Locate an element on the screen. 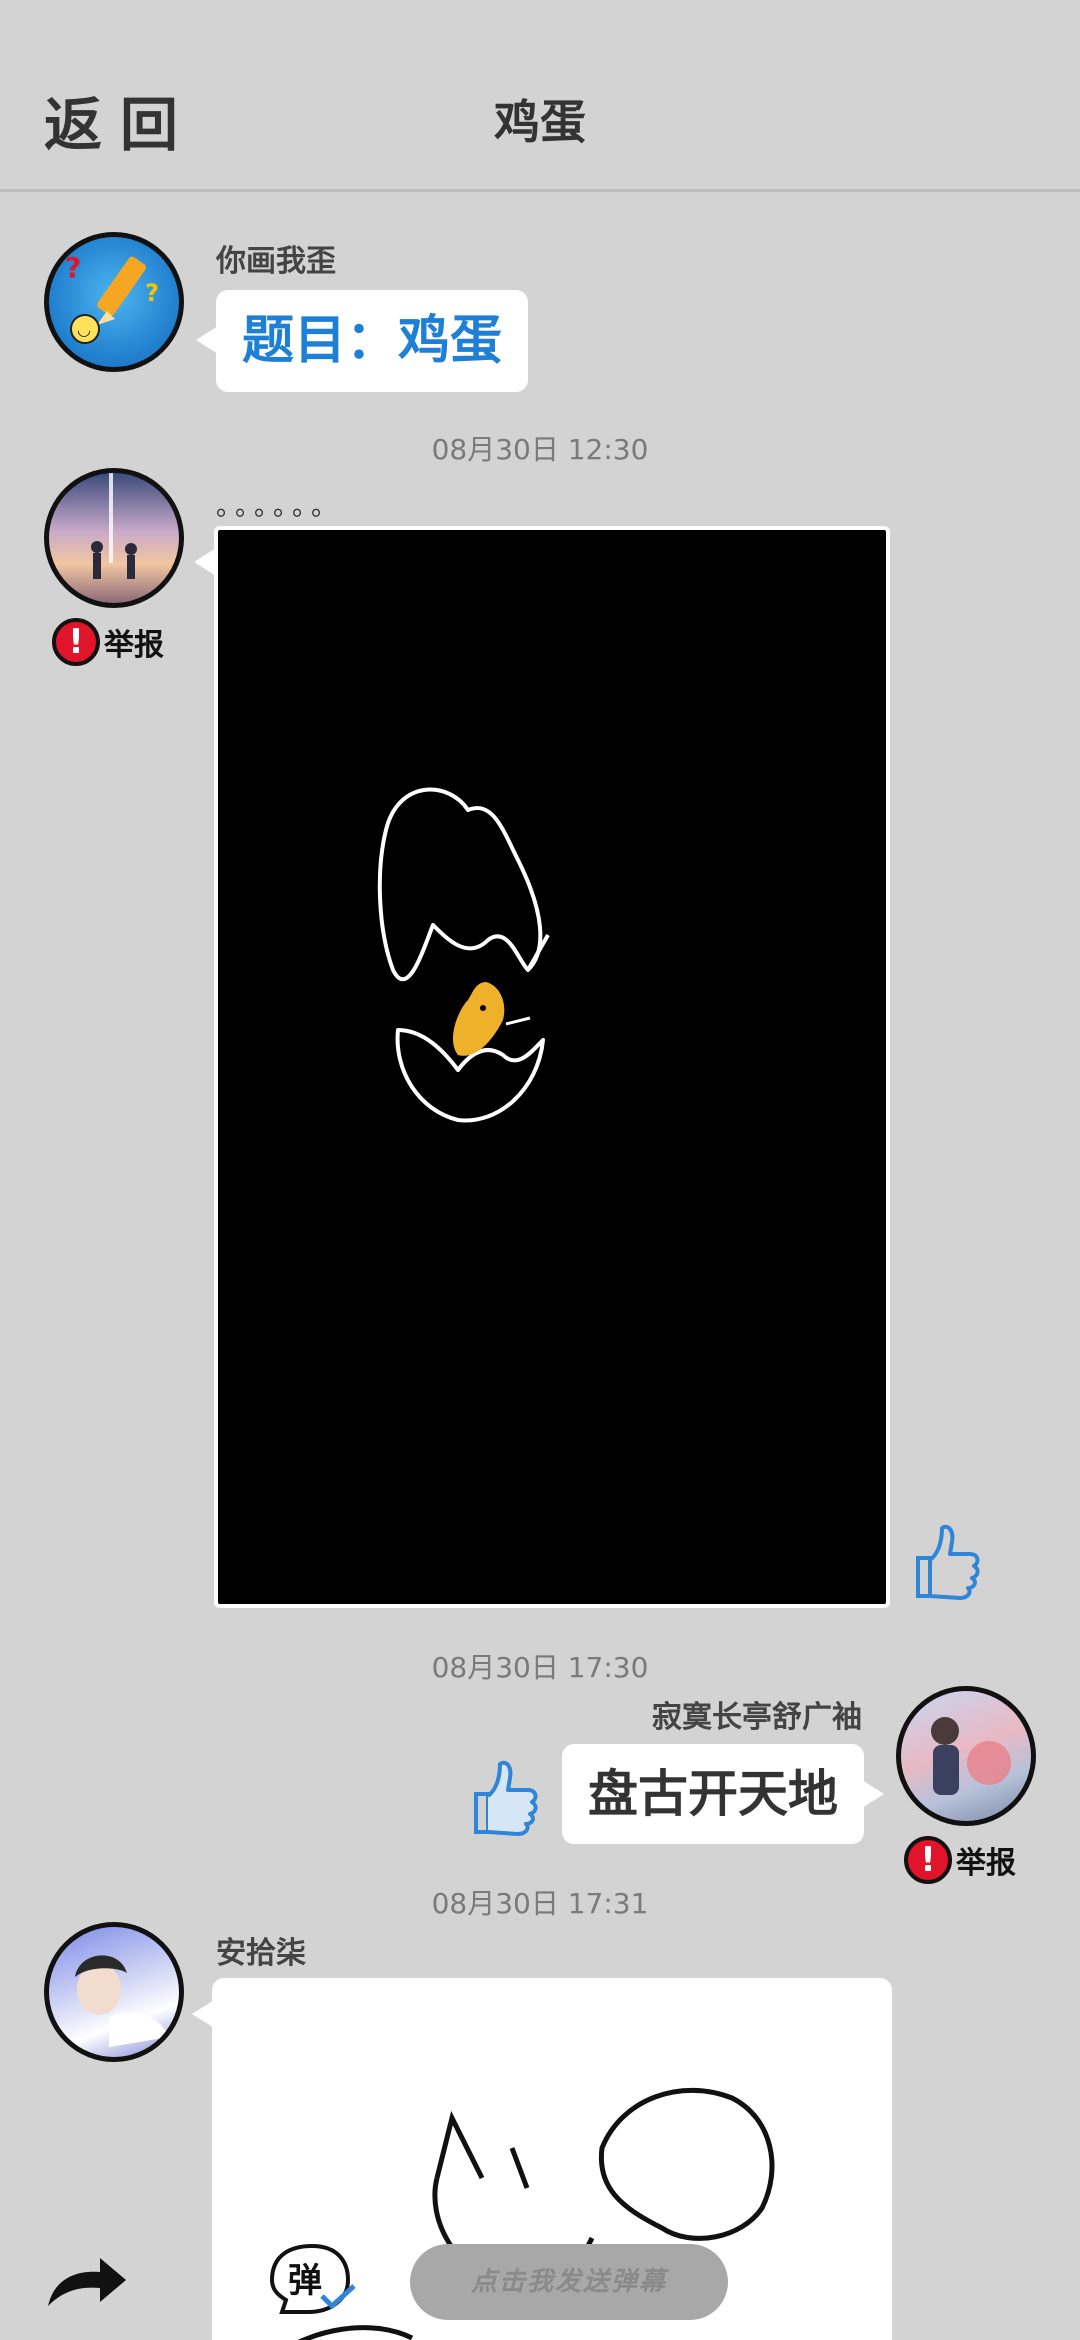 The height and width of the screenshot is (2340, 1080). pencil-icon: ◡ ? ? is located at coordinates (112, 297).